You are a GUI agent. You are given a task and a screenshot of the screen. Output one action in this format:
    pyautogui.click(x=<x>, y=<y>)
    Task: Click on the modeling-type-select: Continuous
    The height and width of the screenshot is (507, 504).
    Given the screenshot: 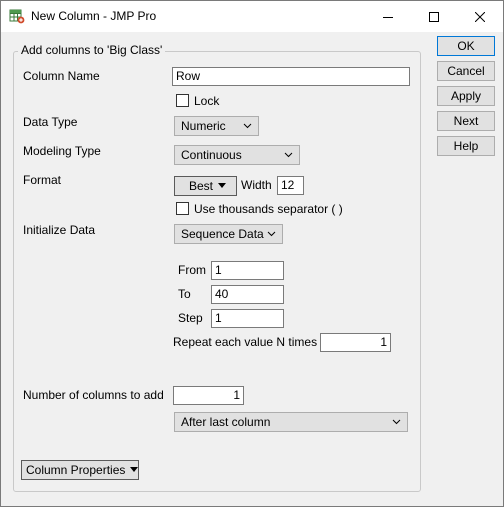 What is the action you would take?
    pyautogui.click(x=237, y=155)
    